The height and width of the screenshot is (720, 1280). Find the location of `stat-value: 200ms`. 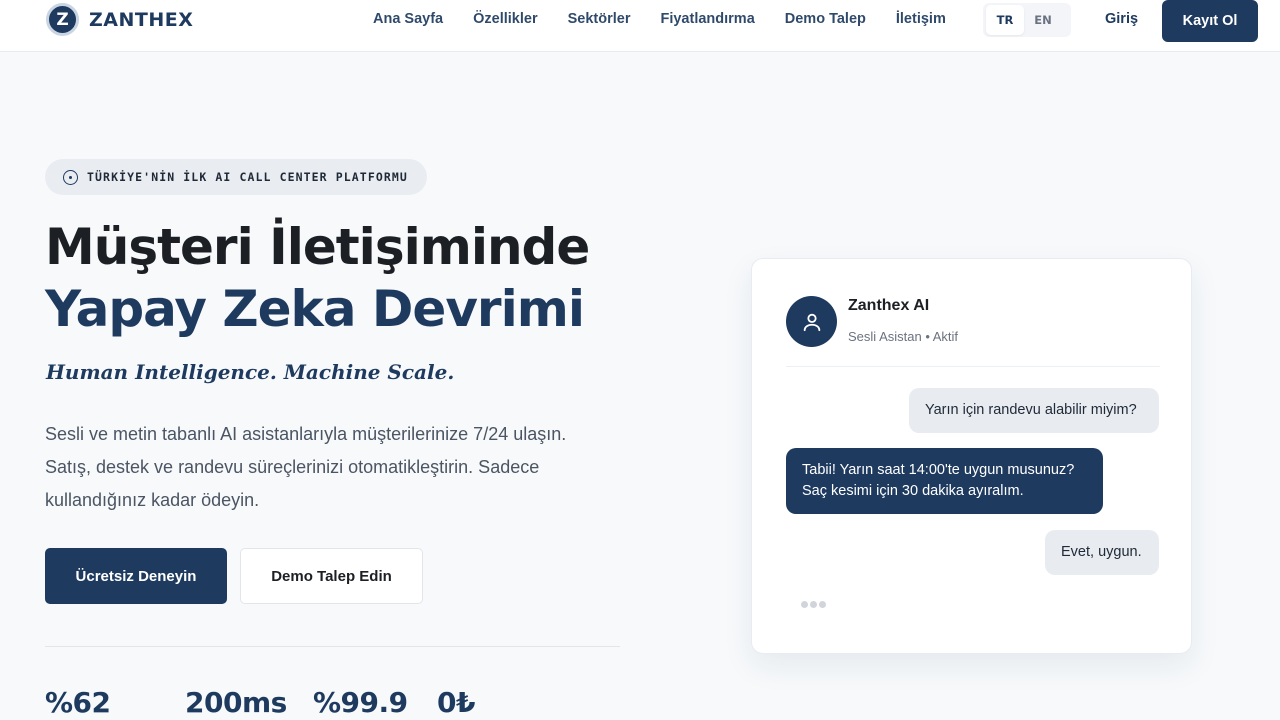

stat-value: 200ms is located at coordinates (236, 702).